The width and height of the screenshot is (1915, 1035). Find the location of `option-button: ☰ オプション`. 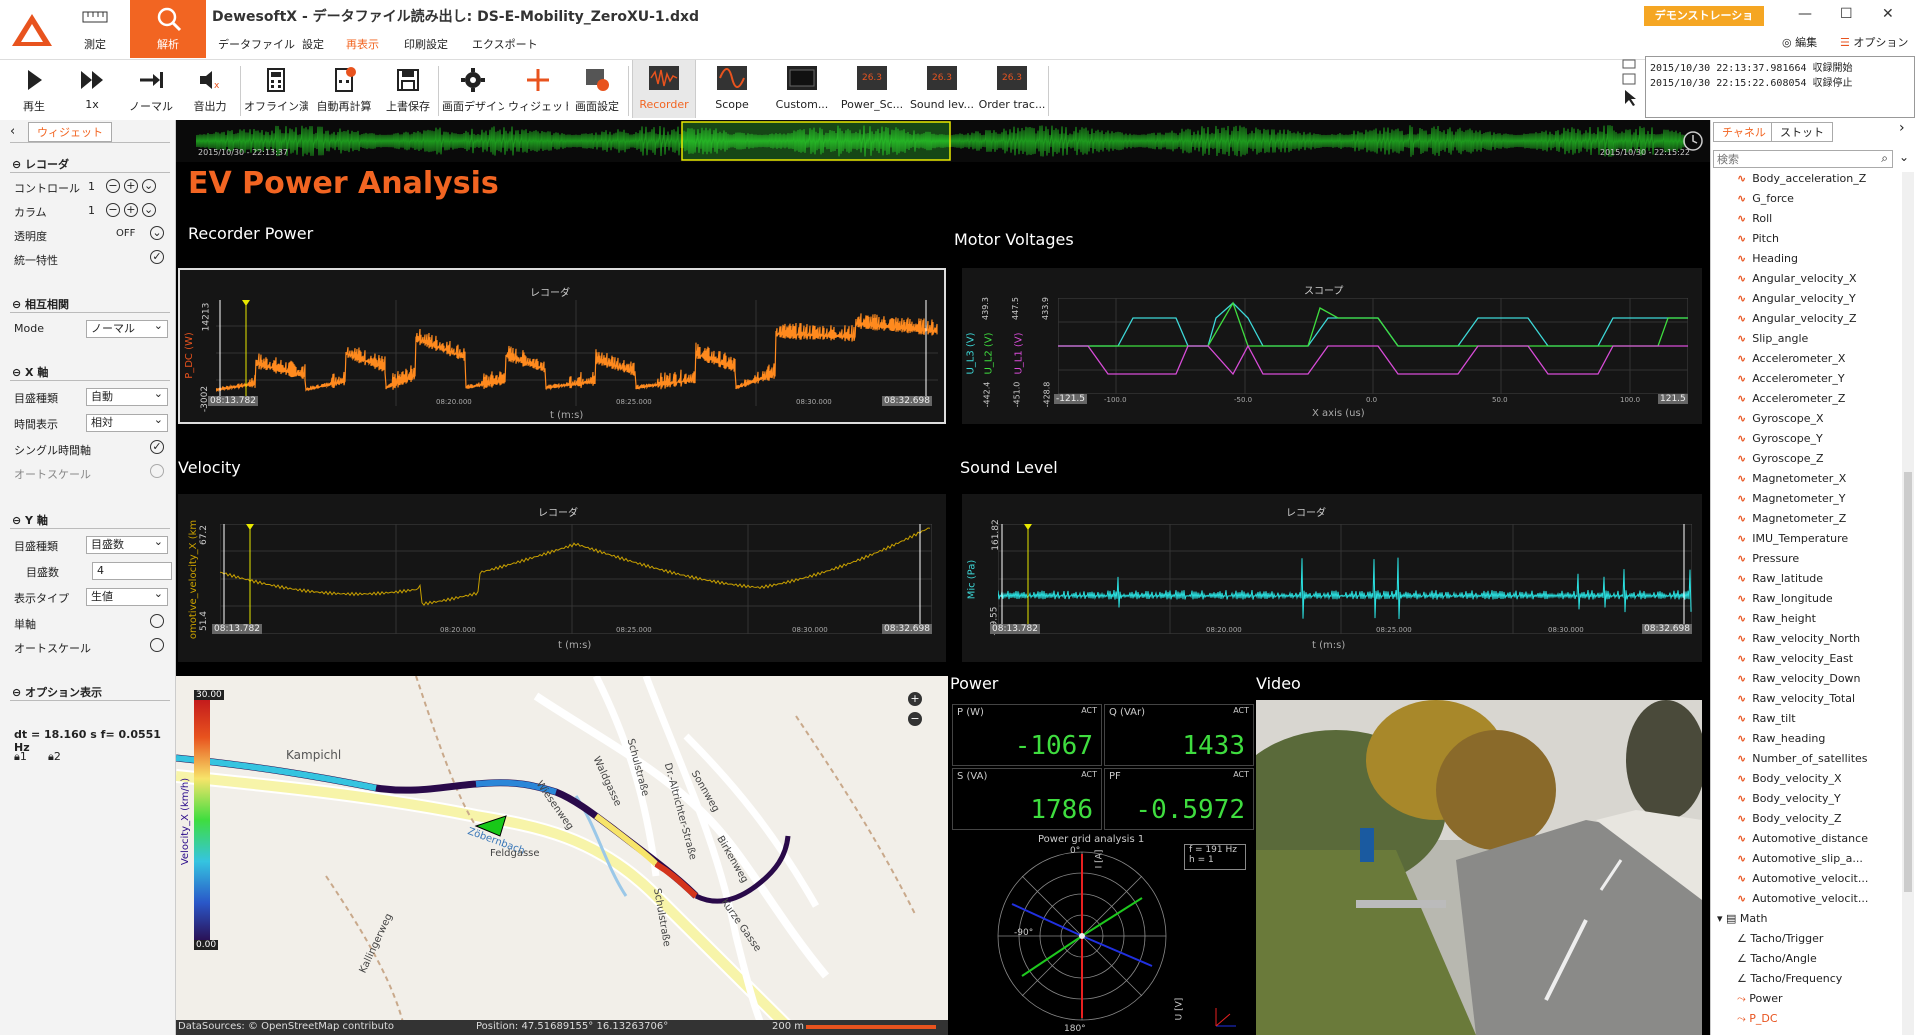

option-button: ☰ オプション is located at coordinates (1874, 42).